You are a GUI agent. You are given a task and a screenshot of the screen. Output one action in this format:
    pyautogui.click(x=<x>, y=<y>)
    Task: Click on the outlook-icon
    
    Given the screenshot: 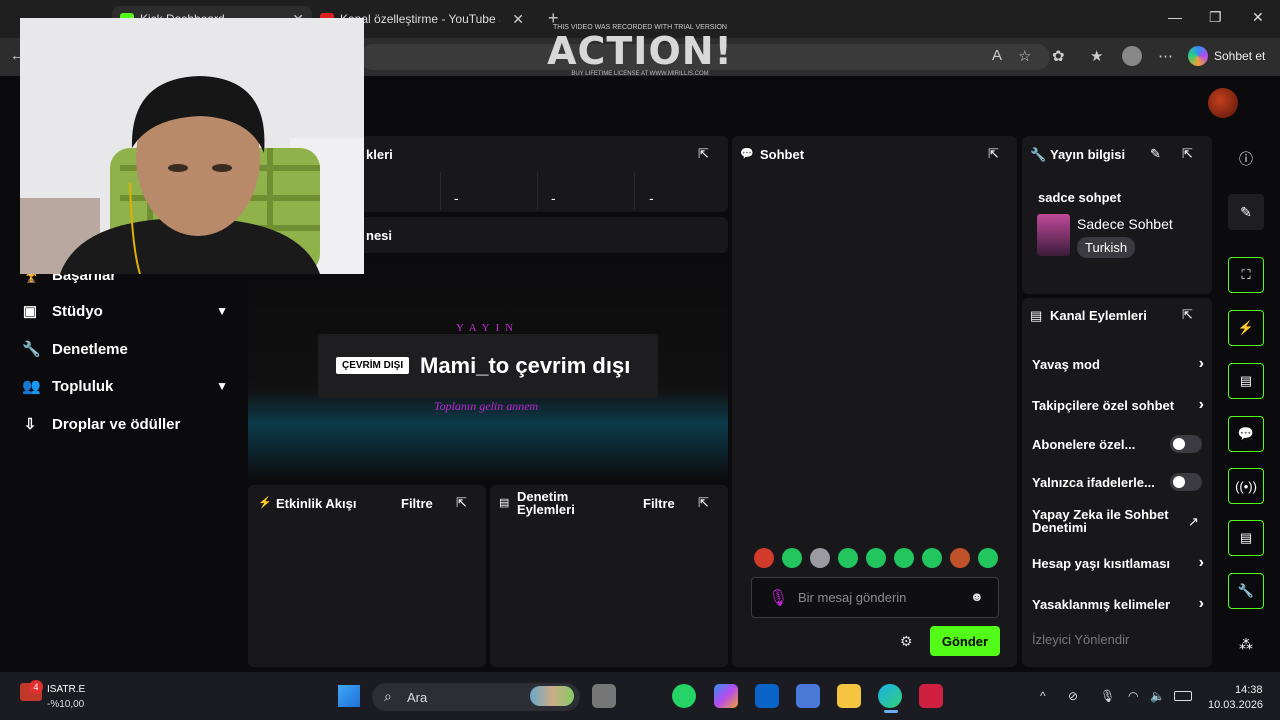 What is the action you would take?
    pyautogui.click(x=767, y=696)
    